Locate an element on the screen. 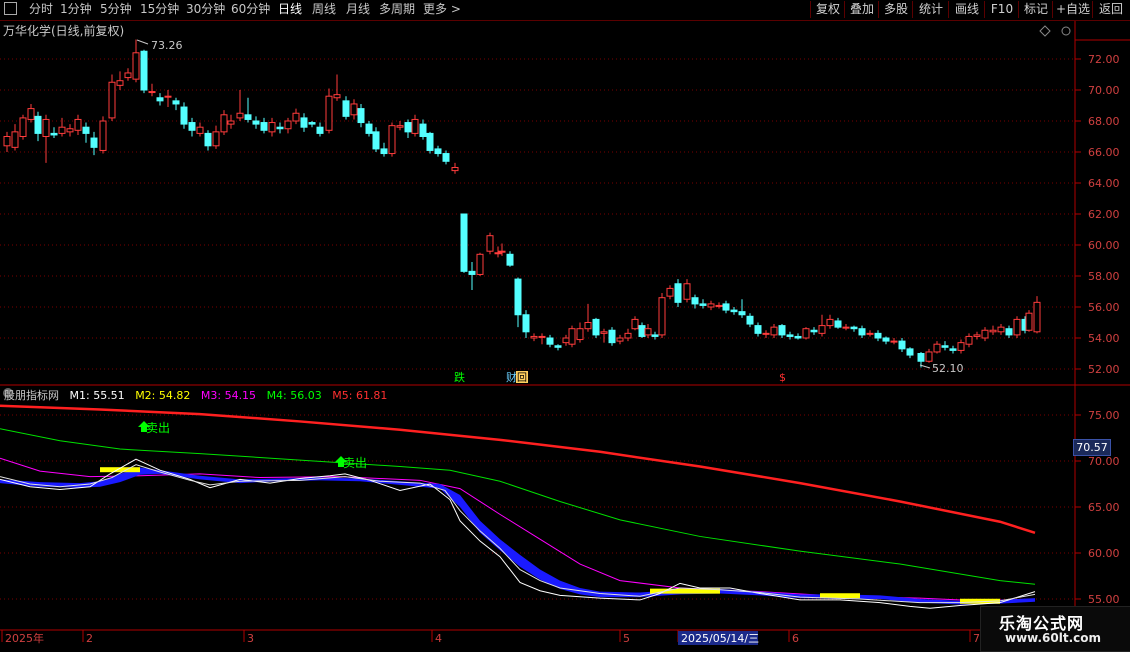  indicator-axis-label: 65.00 is located at coordinates (1104, 507).